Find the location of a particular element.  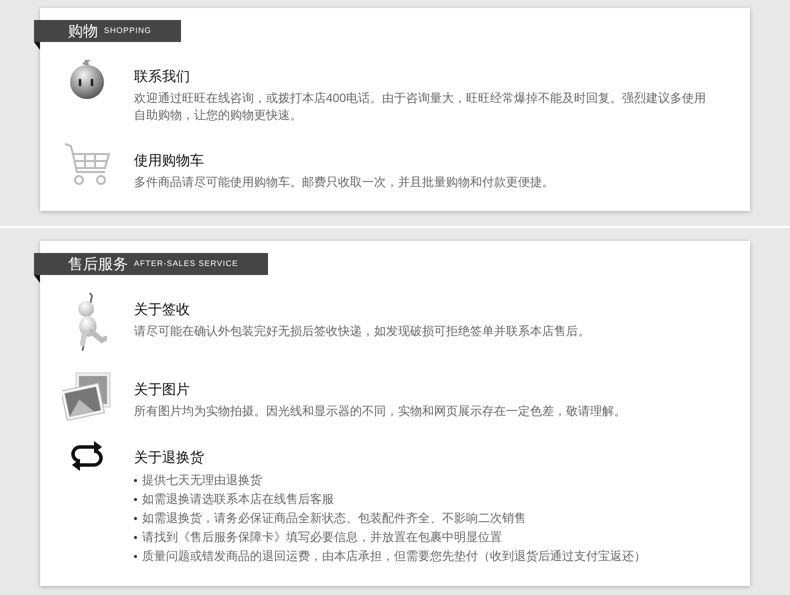

section-title: 购物 is located at coordinates (83, 31).